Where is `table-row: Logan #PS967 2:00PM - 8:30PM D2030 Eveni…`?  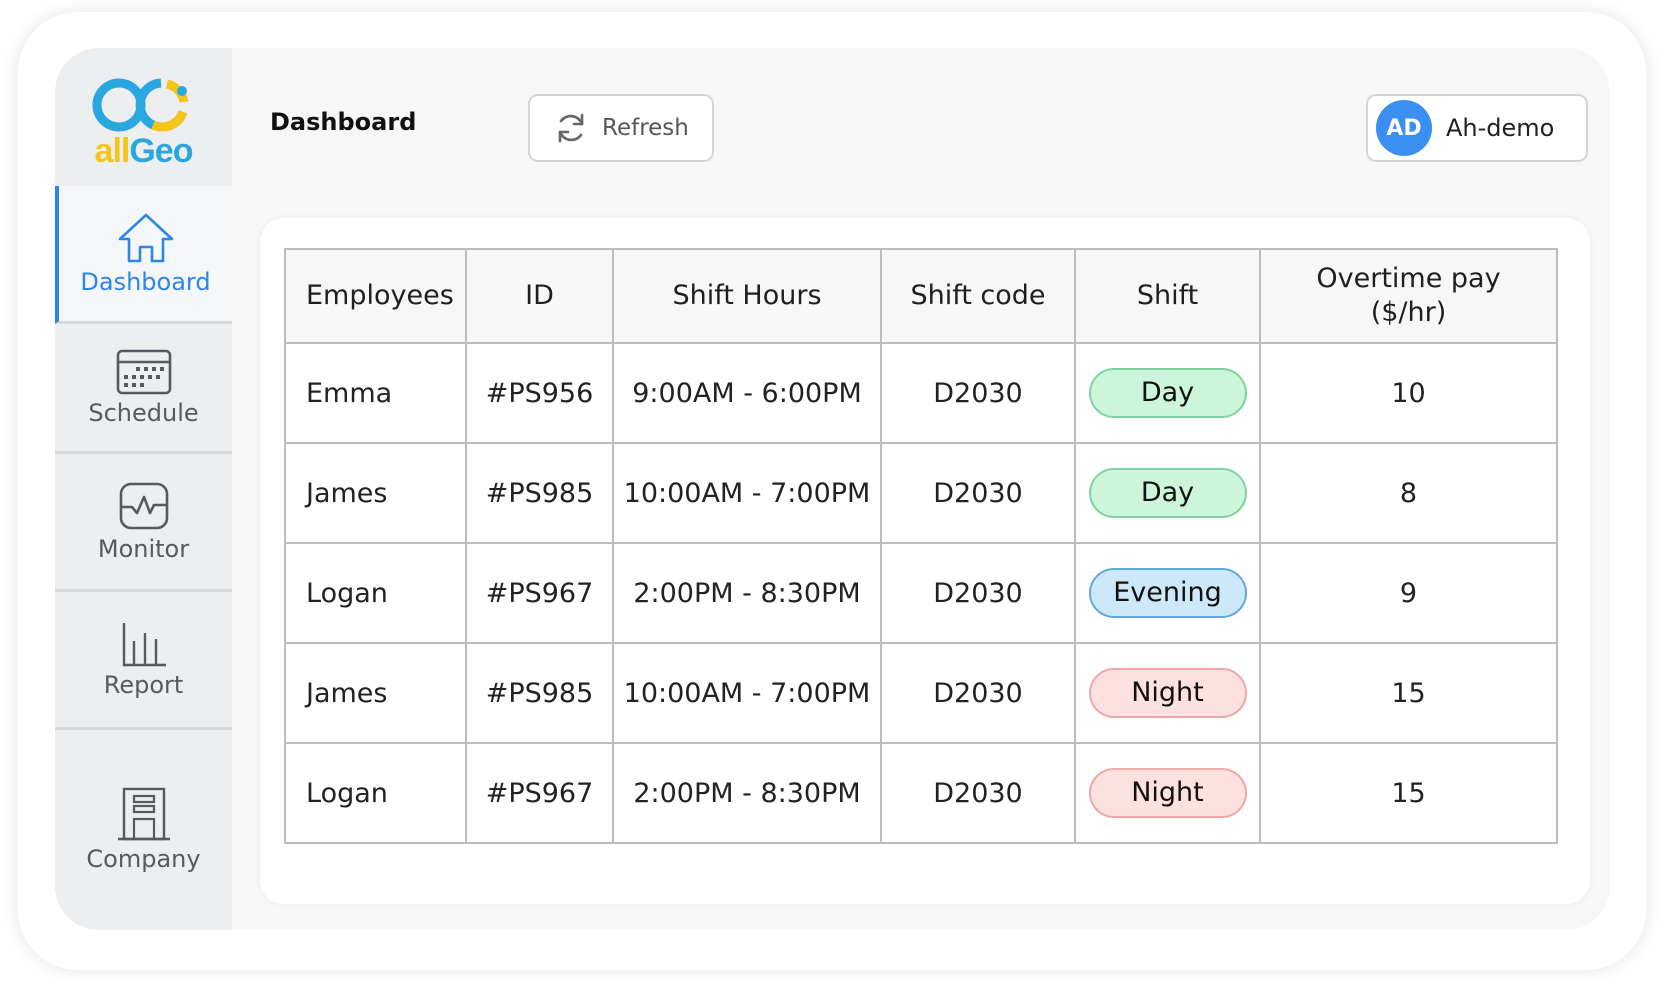
table-row: Logan #PS967 2:00PM - 8:30PM D2030 Eveni… is located at coordinates (921, 593).